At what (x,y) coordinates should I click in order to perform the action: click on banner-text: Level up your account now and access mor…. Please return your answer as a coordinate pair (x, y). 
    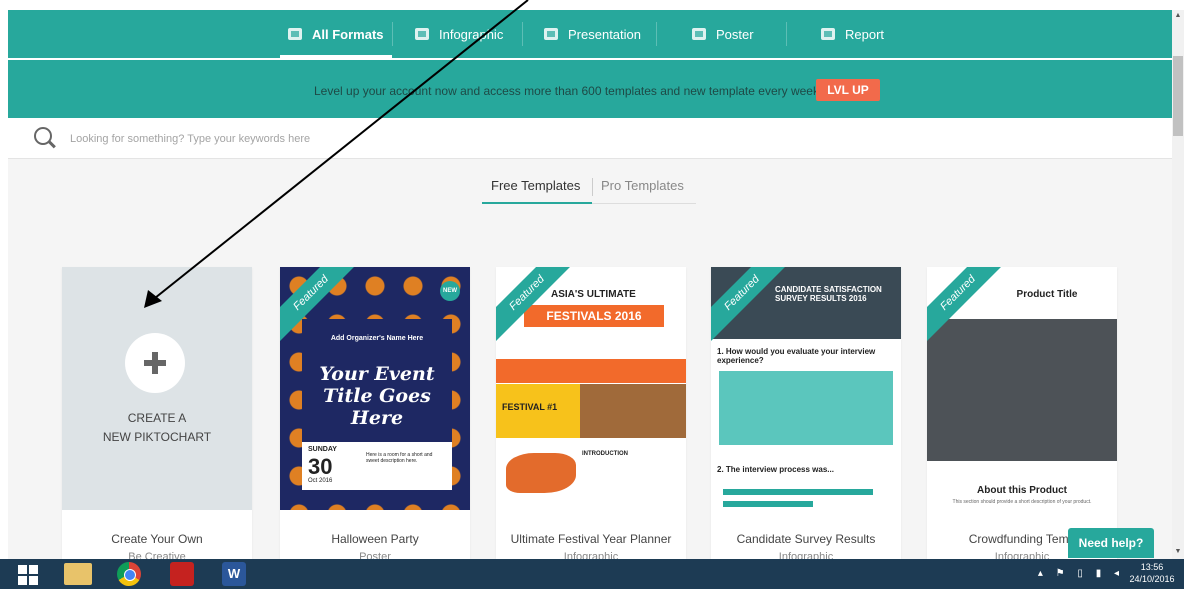
    Looking at the image, I should click on (566, 91).